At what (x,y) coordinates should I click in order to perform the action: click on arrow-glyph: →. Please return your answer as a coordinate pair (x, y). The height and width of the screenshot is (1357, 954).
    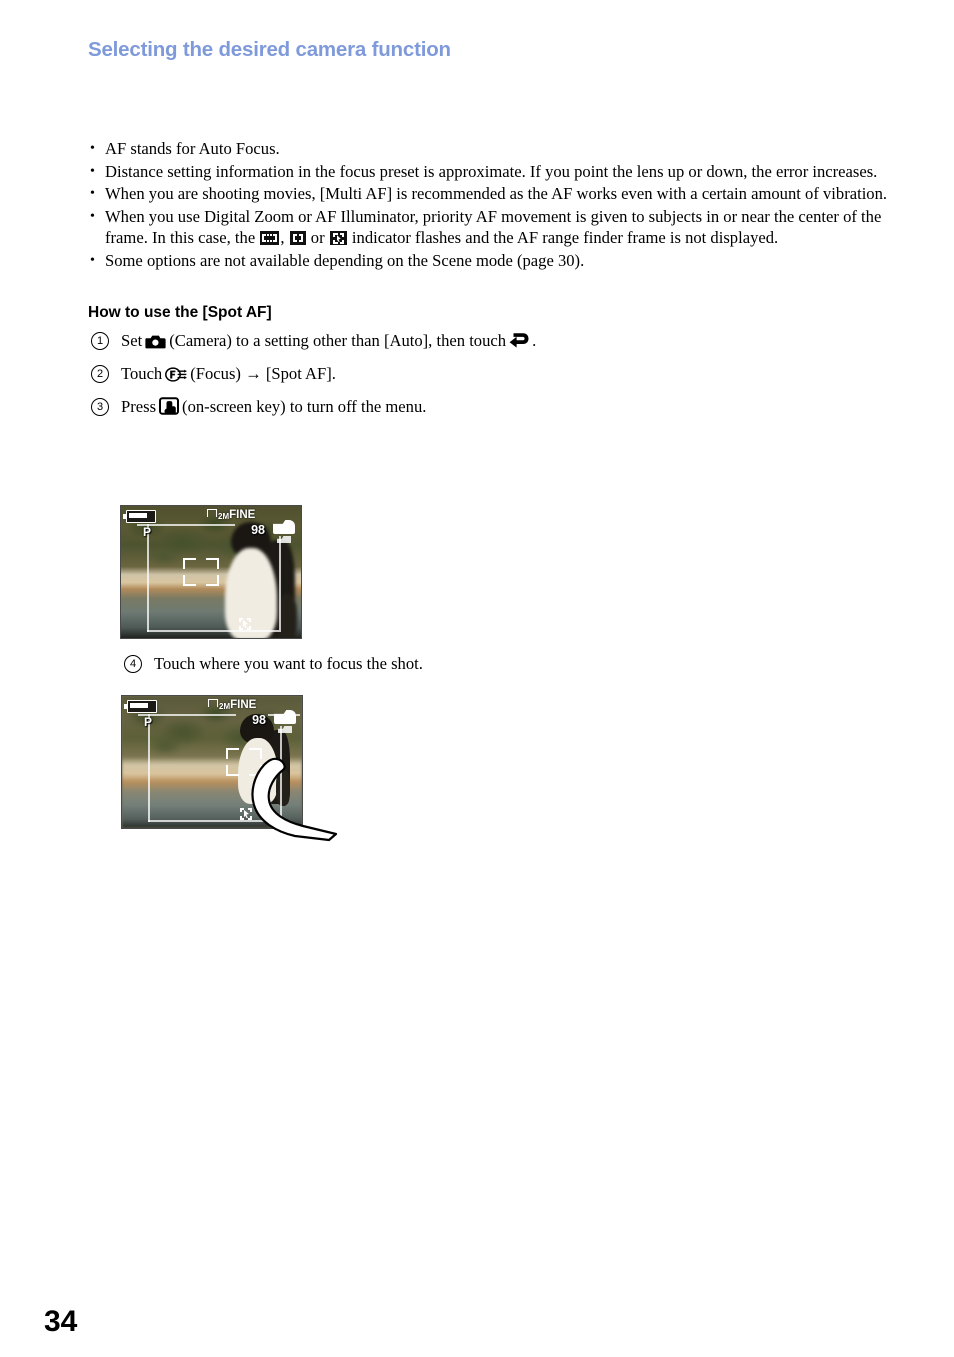
    Looking at the image, I should click on (253, 373).